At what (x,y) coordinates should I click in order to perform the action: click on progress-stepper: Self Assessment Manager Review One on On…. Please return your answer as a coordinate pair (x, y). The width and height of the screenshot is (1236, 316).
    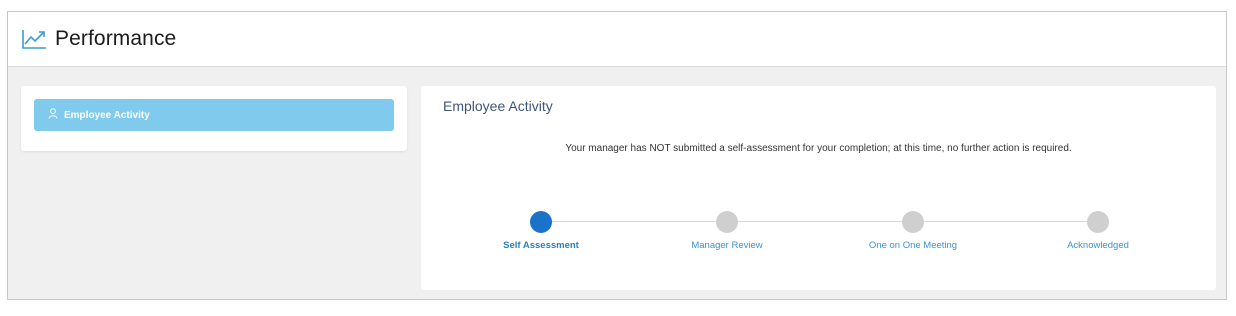
    Looking at the image, I should click on (820, 231).